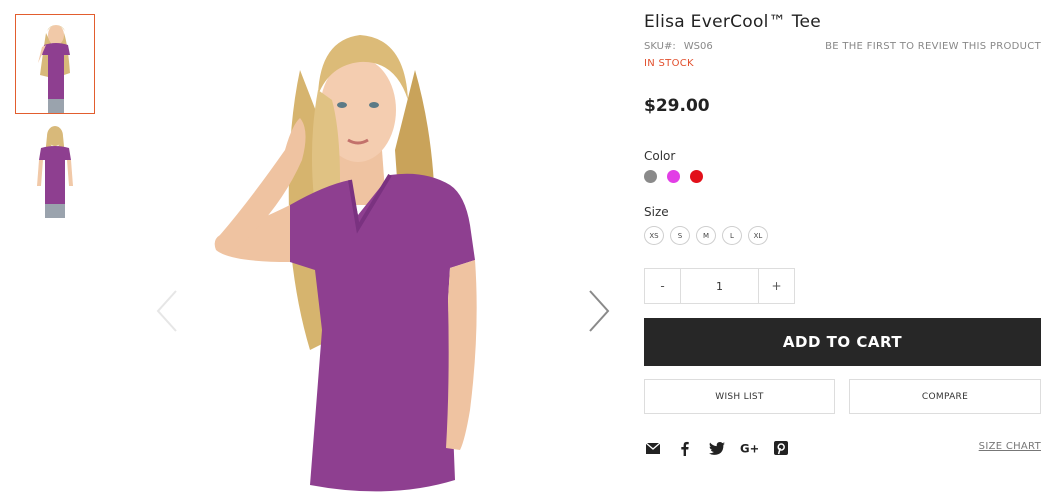 Image resolution: width=1057 pixels, height=493 pixels. I want to click on thumbnail-back-image, so click(55, 170).